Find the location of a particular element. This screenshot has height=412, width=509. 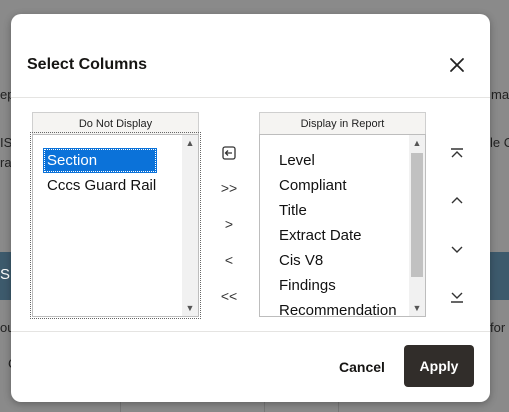

do-not-display-header: Do Not Display is located at coordinates (115, 124).